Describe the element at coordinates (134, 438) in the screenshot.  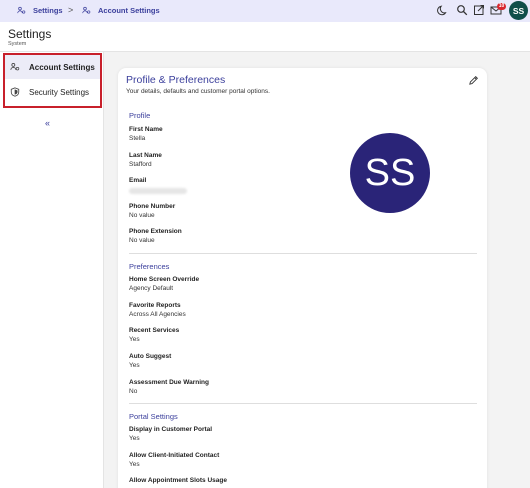
I see `field-value-display-in-customer-portal: Yes` at that location.